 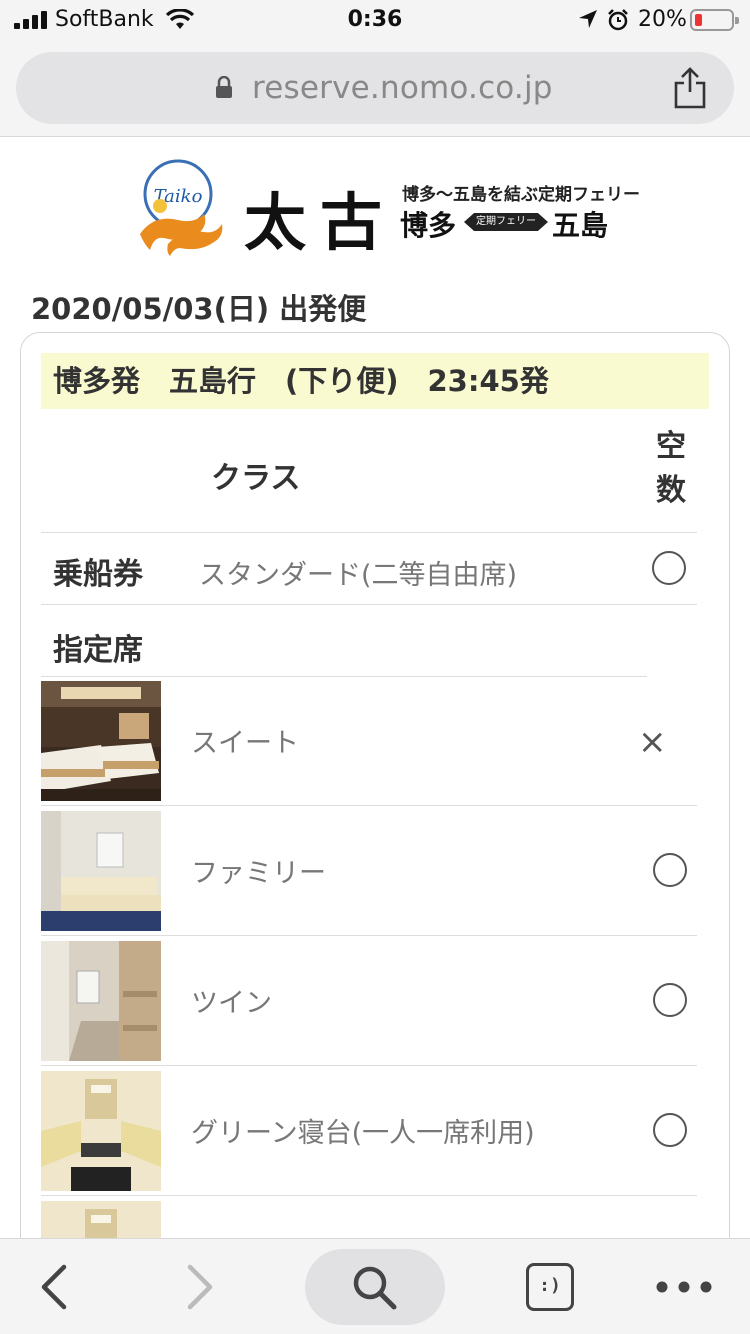 I want to click on route-arrow: 定期フェリー, so click(x=506, y=222).